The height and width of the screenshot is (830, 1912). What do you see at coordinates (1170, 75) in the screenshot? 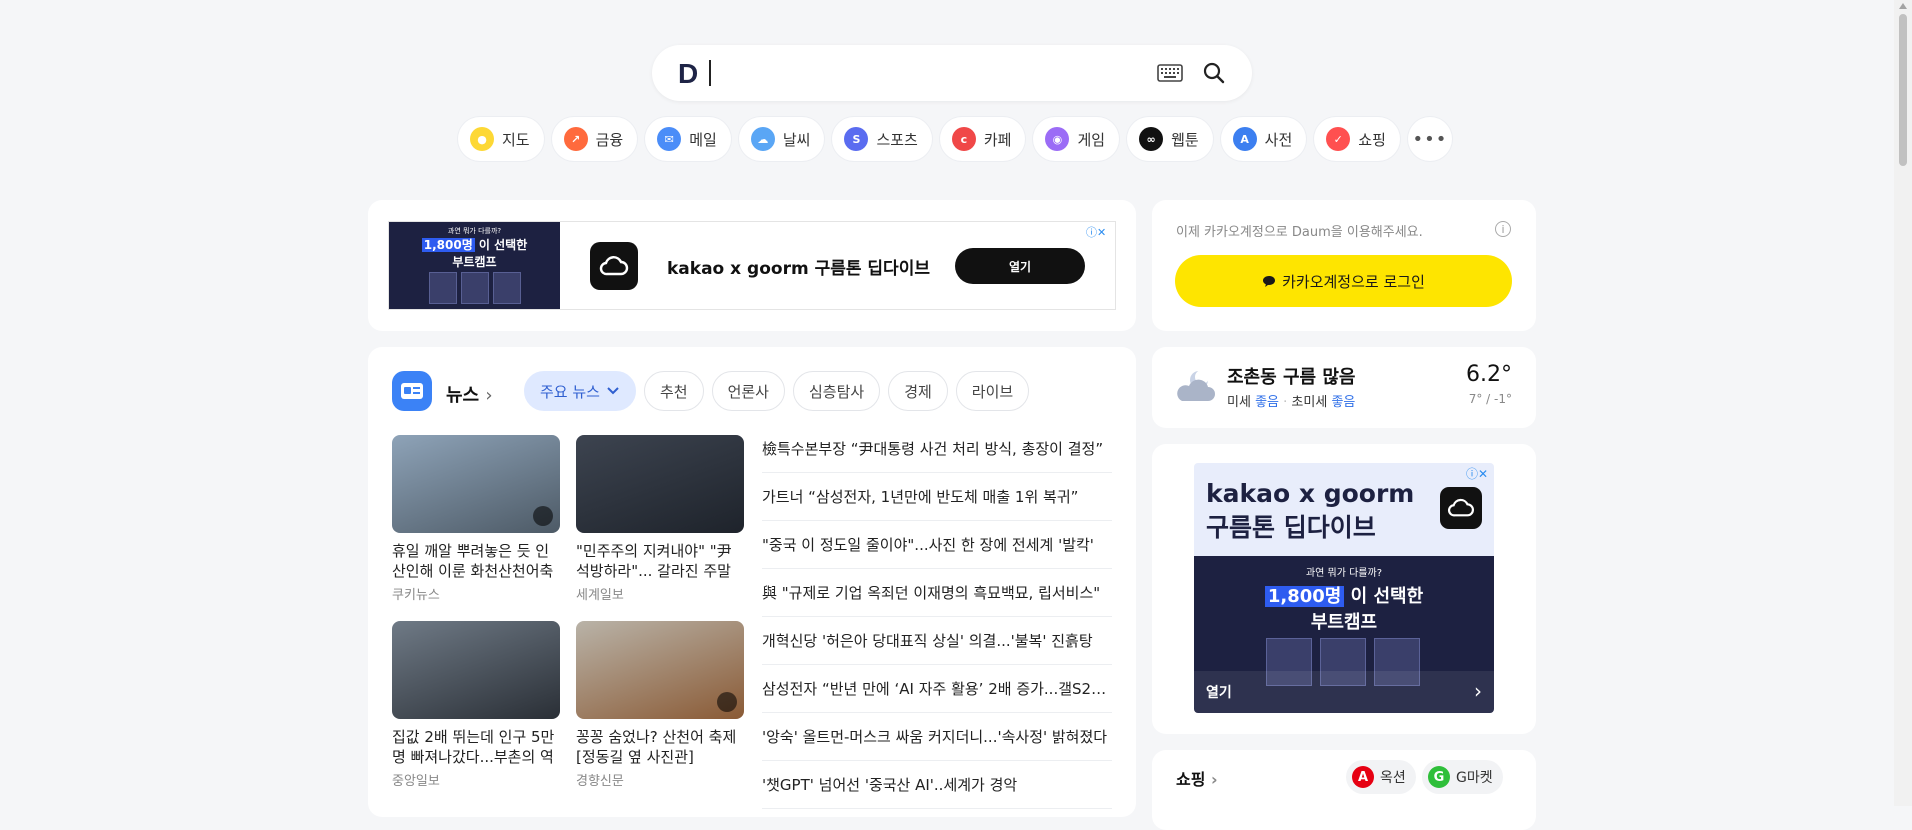
I see `keyboard-icon` at bounding box center [1170, 75].